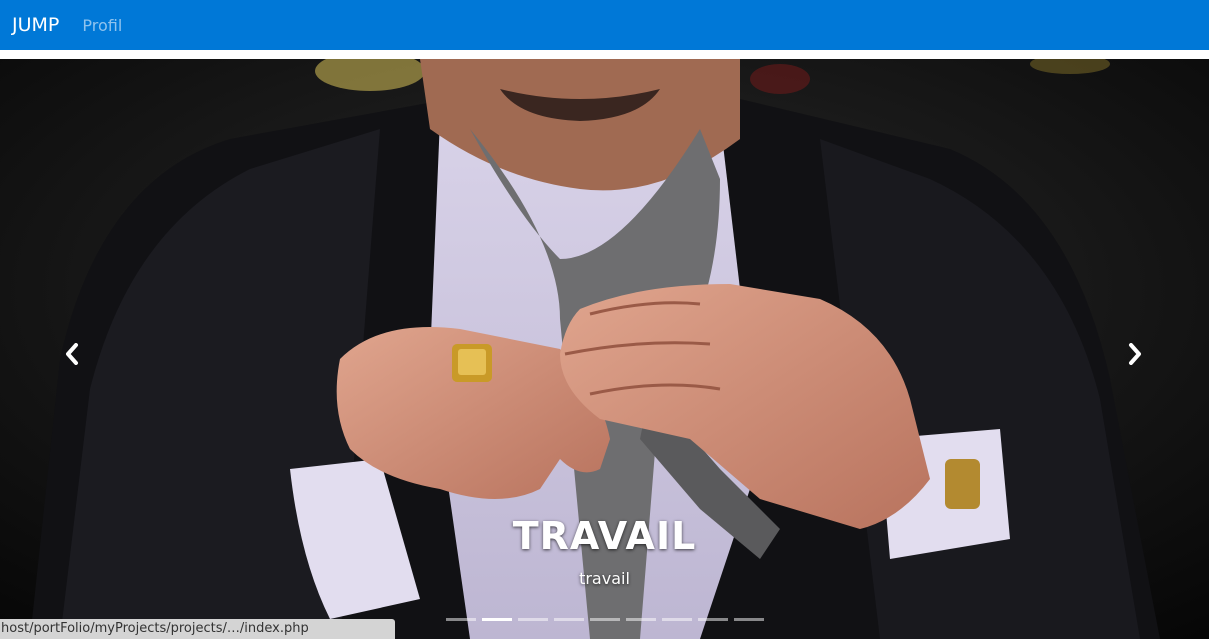 The image size is (1209, 639). I want to click on carousel-next-button, so click(1135, 354).